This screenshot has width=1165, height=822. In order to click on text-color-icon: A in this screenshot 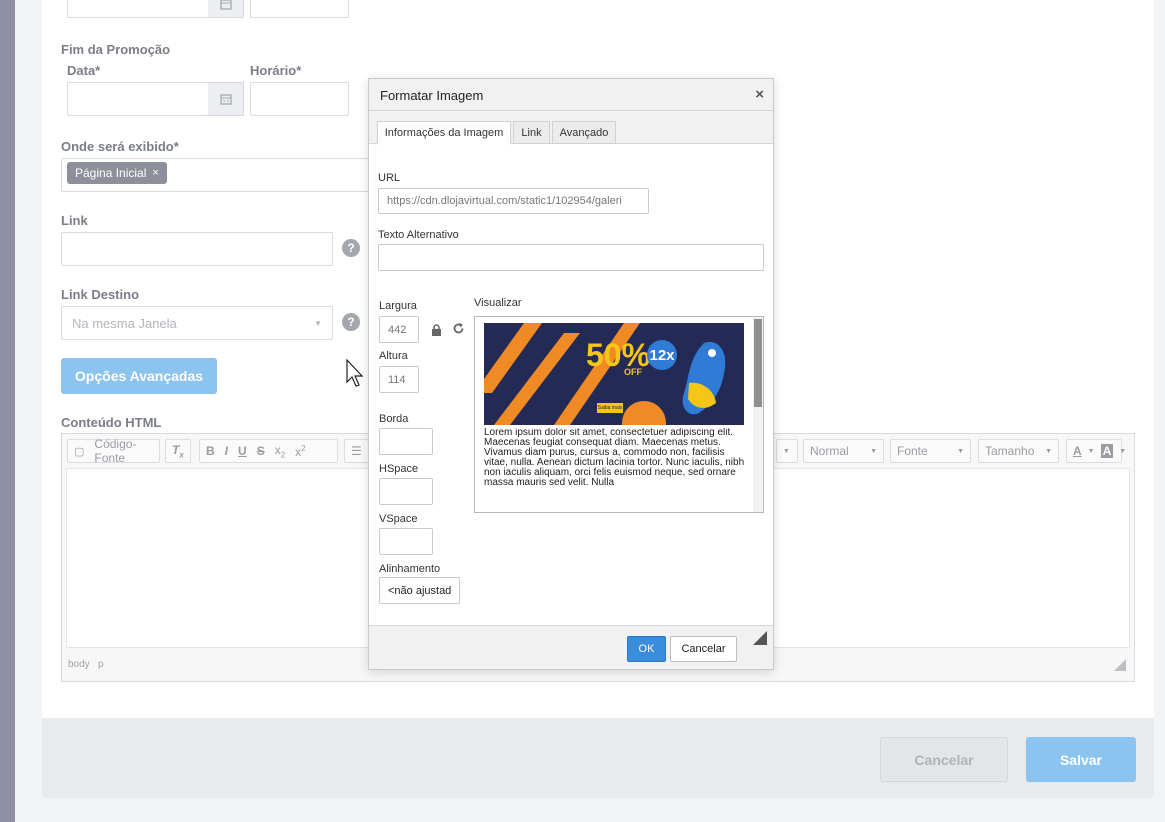, I will do `click(1077, 451)`.